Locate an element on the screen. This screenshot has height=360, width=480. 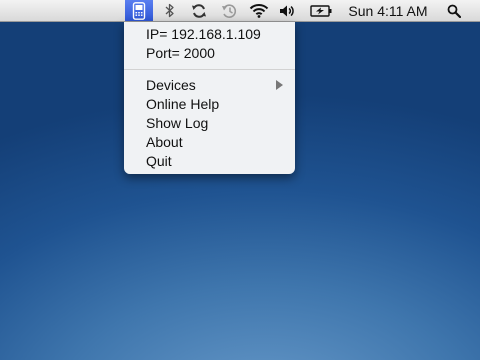
menu-item-about: About is located at coordinates (164, 142).